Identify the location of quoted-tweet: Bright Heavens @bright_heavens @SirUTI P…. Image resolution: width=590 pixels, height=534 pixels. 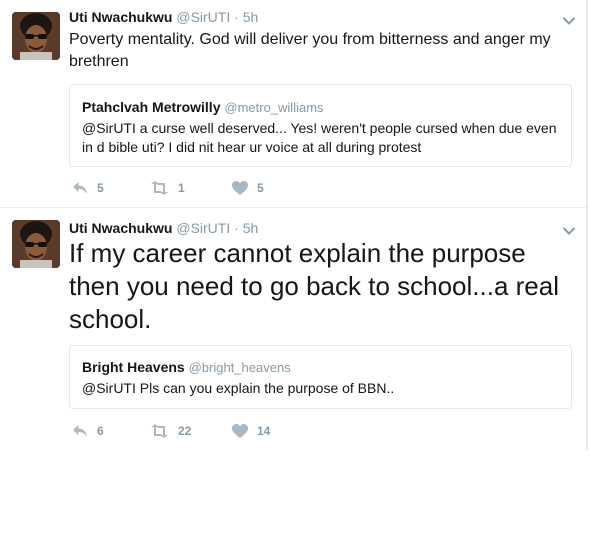
(320, 377).